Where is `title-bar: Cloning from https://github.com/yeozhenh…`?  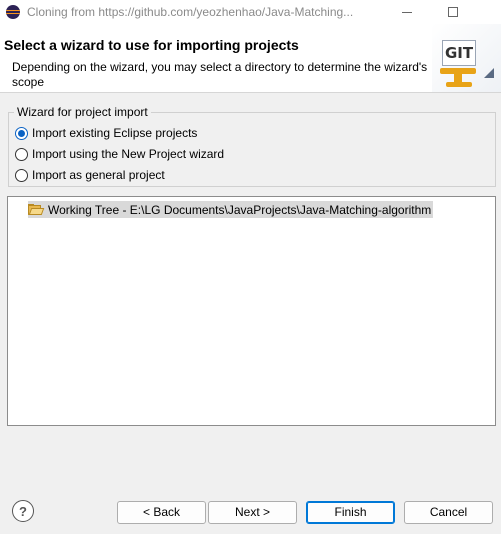 title-bar: Cloning from https://github.com/yeozhenh… is located at coordinates (250, 12).